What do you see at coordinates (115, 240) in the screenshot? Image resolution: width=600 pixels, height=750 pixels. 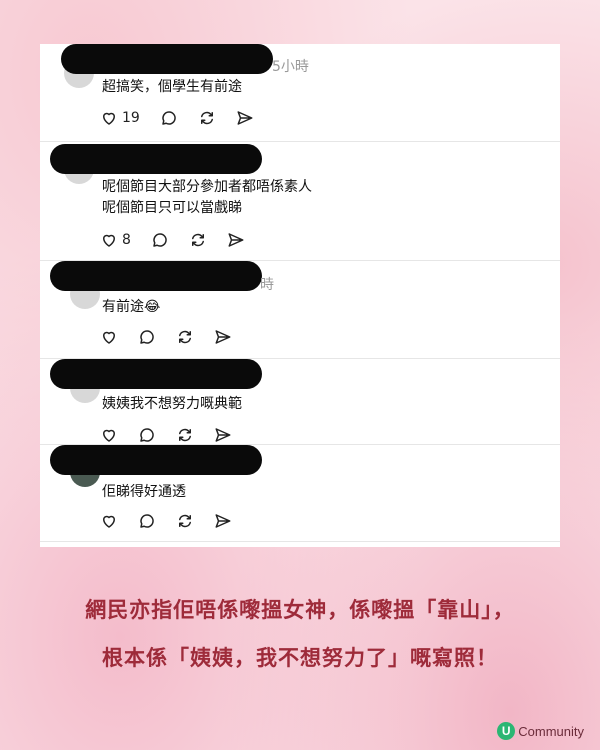 I see `like-button: 8` at bounding box center [115, 240].